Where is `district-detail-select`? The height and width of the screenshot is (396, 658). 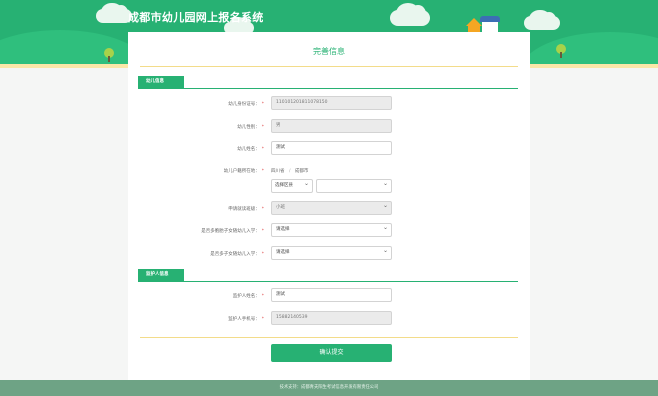 district-detail-select is located at coordinates (354, 185).